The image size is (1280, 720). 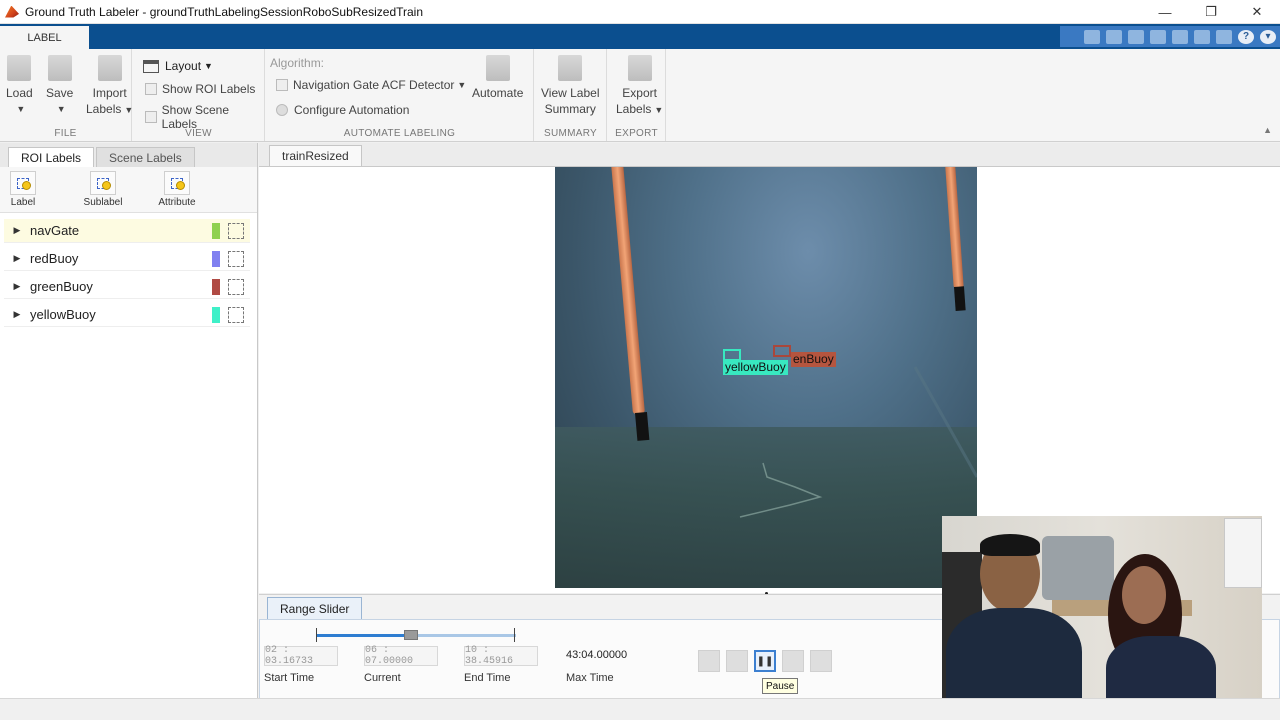 I want to click on add-label-text: Label, so click(x=23, y=202).